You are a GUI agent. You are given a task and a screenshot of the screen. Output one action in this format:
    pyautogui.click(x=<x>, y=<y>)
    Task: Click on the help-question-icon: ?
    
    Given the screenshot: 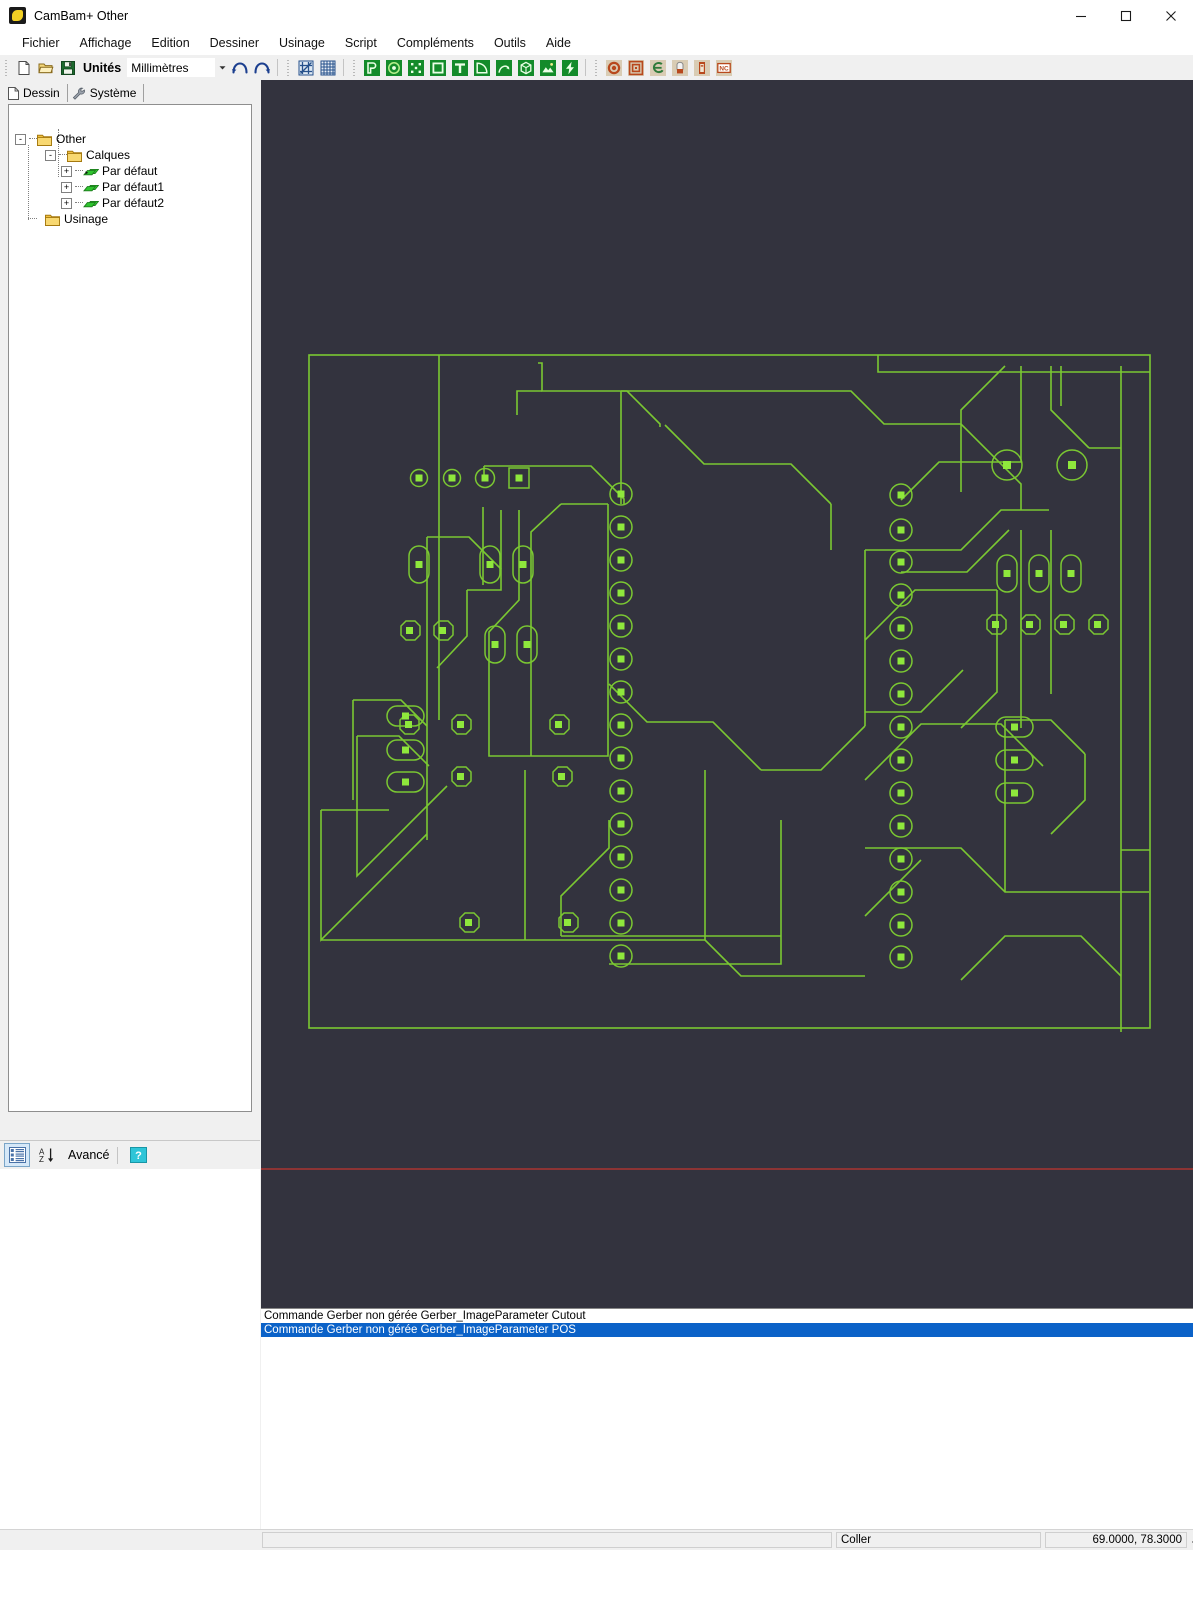 What is the action you would take?
    pyautogui.click(x=138, y=1155)
    